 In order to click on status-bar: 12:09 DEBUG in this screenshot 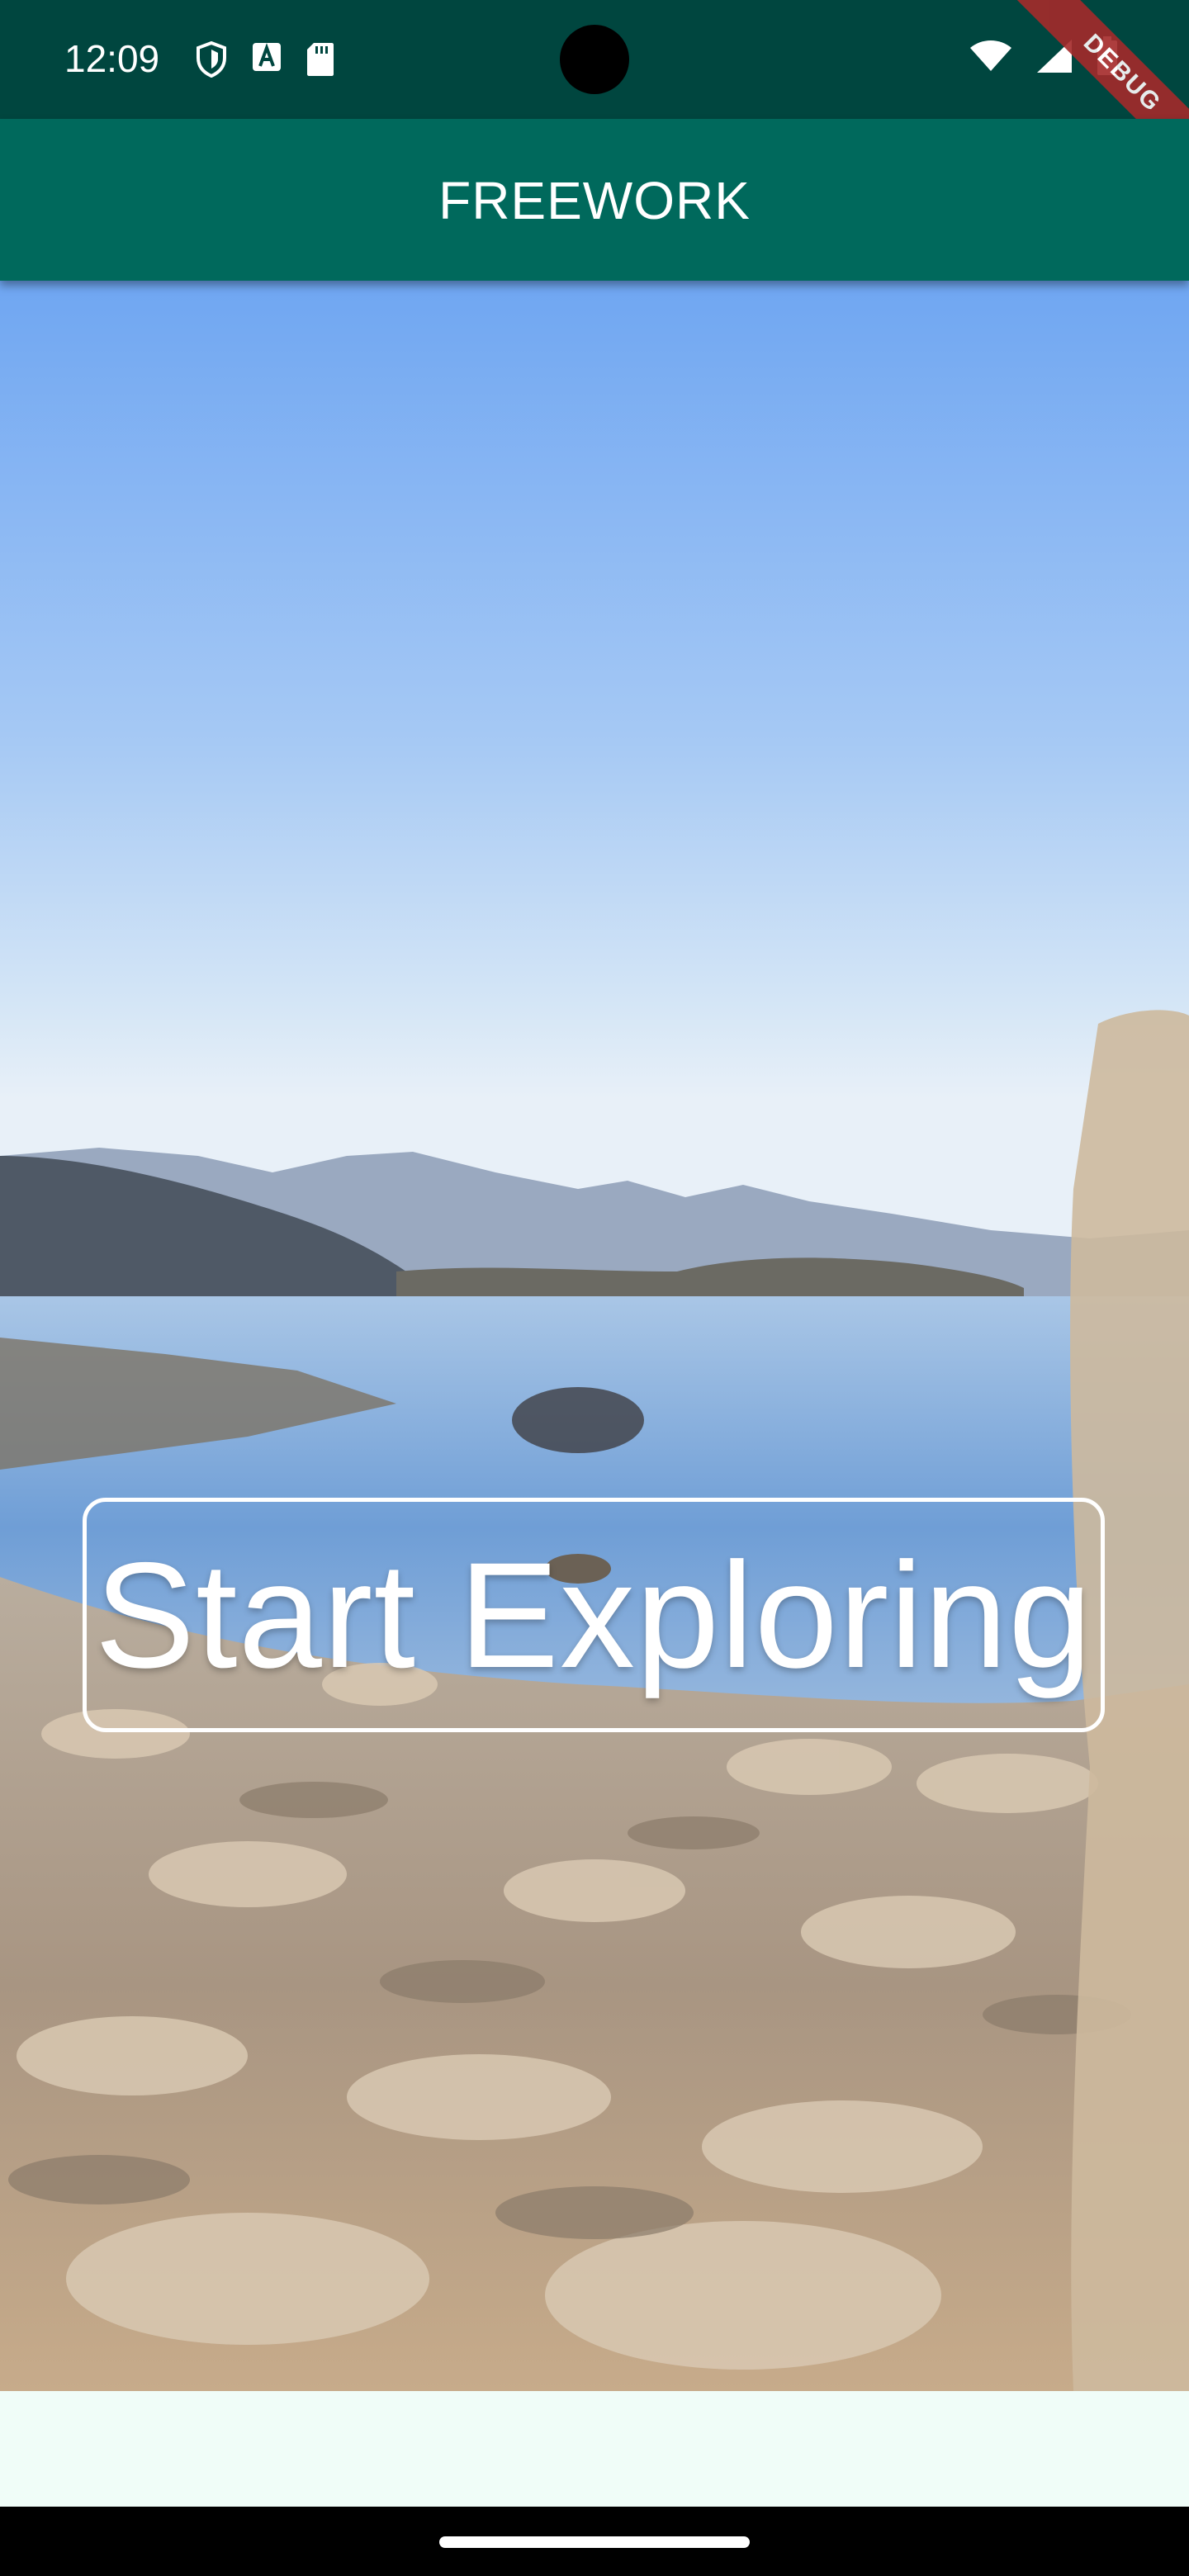, I will do `click(594, 93)`.